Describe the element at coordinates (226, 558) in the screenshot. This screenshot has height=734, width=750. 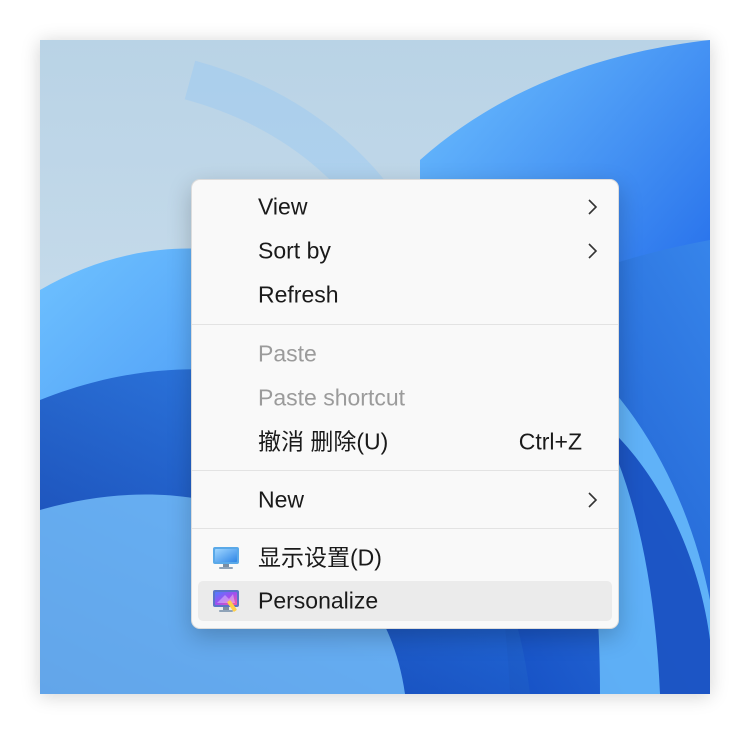
I see `display-settings-icon` at that location.